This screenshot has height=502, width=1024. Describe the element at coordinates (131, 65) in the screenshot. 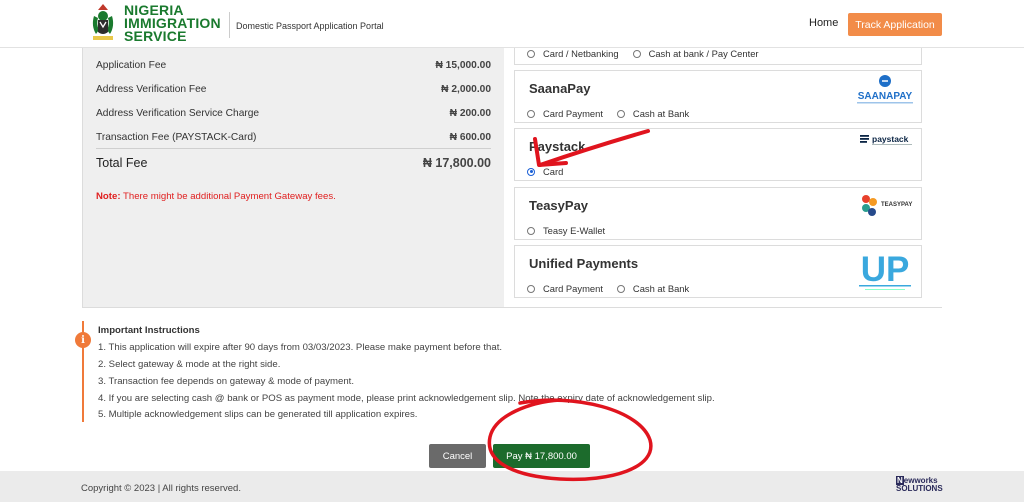

I see `fee-label: Application Fee` at that location.